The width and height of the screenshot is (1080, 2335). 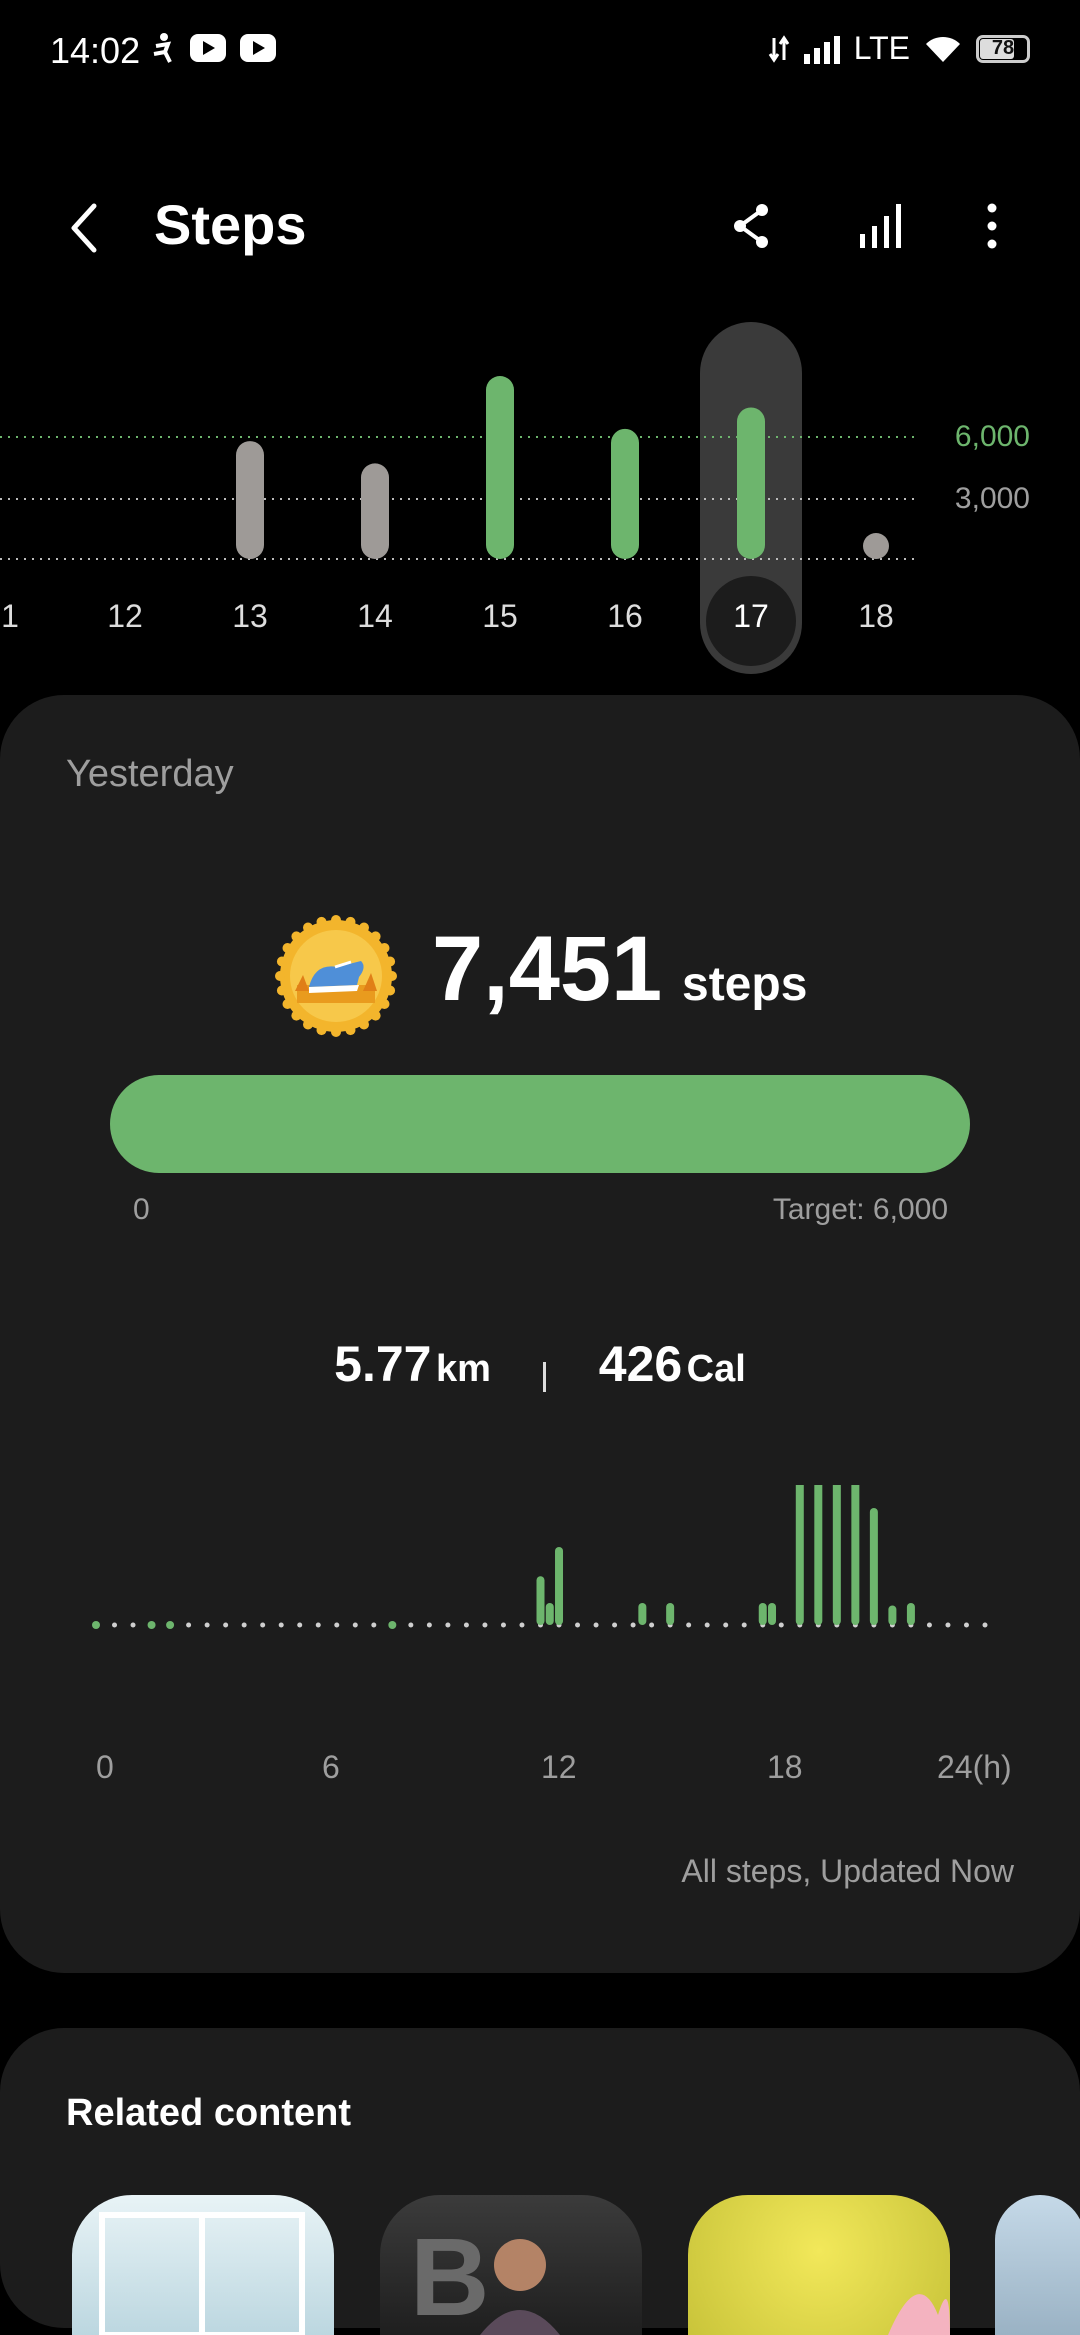 I want to click on updated-status: All steps, Updated Now, so click(x=847, y=1871).